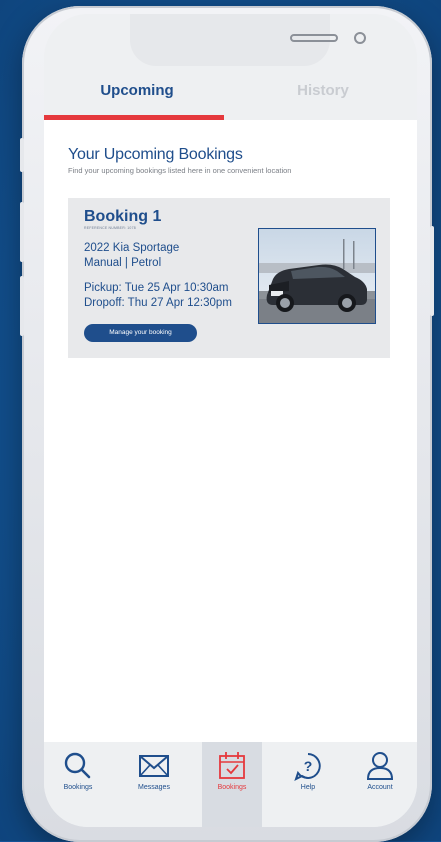  Describe the element at coordinates (308, 787) in the screenshot. I see `nav-label: Help` at that location.